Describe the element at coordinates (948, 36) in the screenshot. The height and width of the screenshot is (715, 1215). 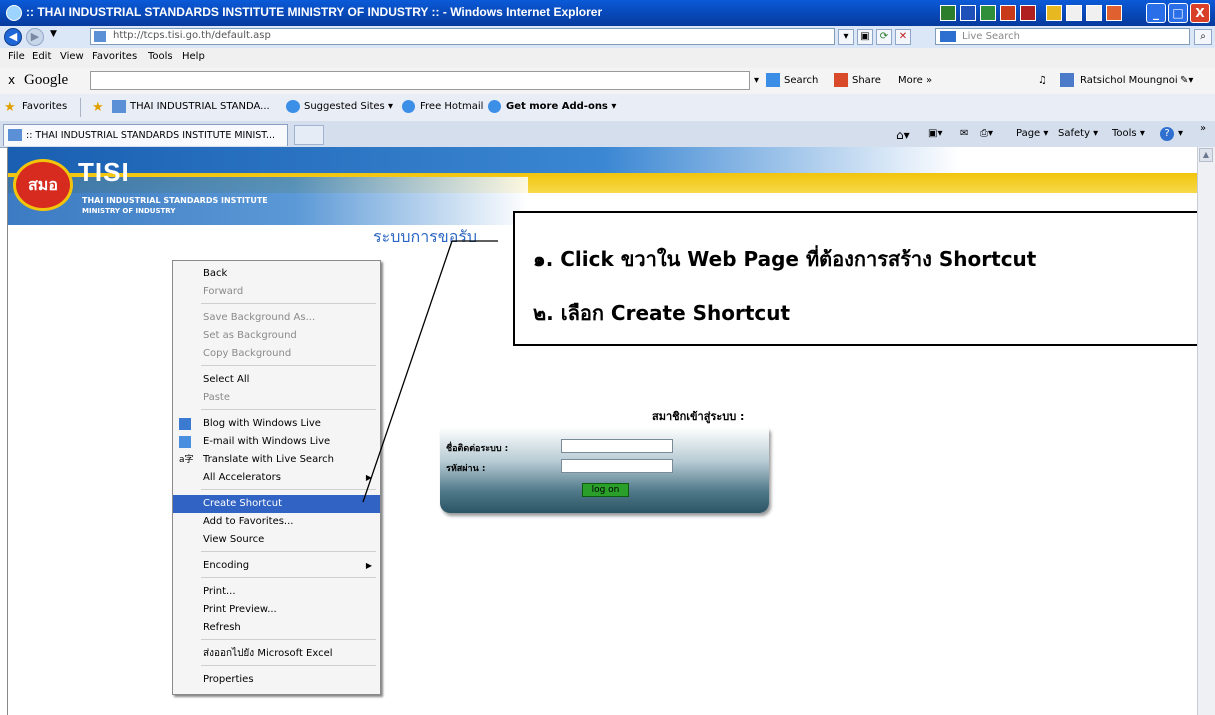
I see `live-search-logo-icon` at that location.